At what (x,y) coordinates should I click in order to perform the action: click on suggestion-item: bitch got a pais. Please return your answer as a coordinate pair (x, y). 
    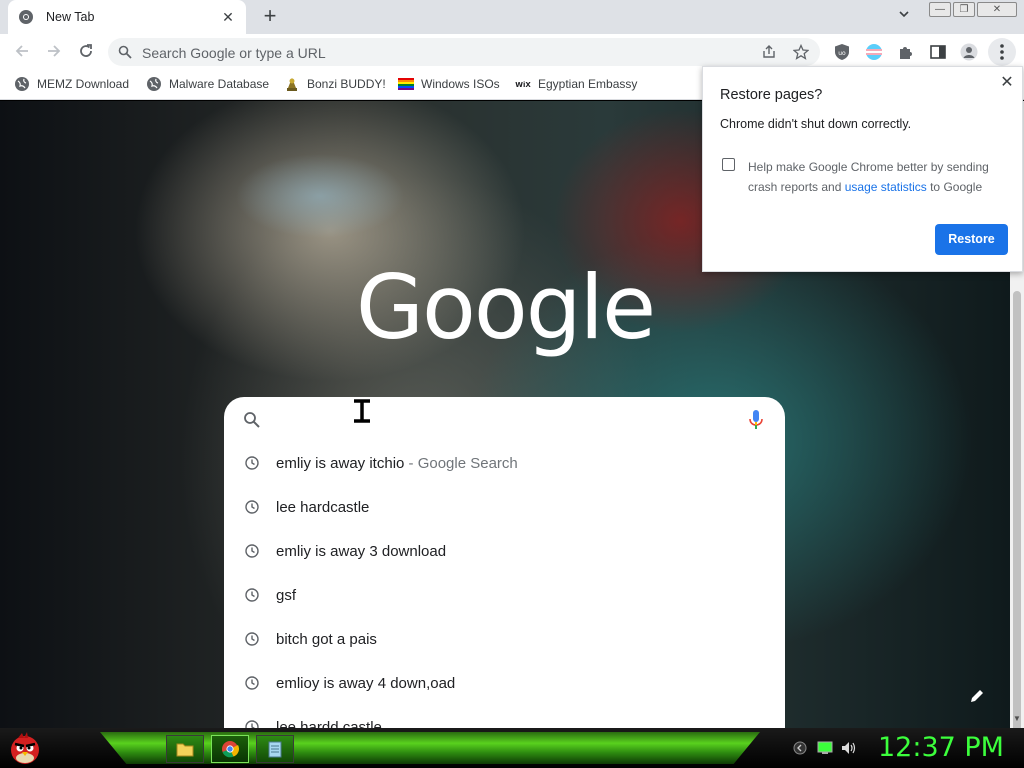
    Looking at the image, I should click on (504, 639).